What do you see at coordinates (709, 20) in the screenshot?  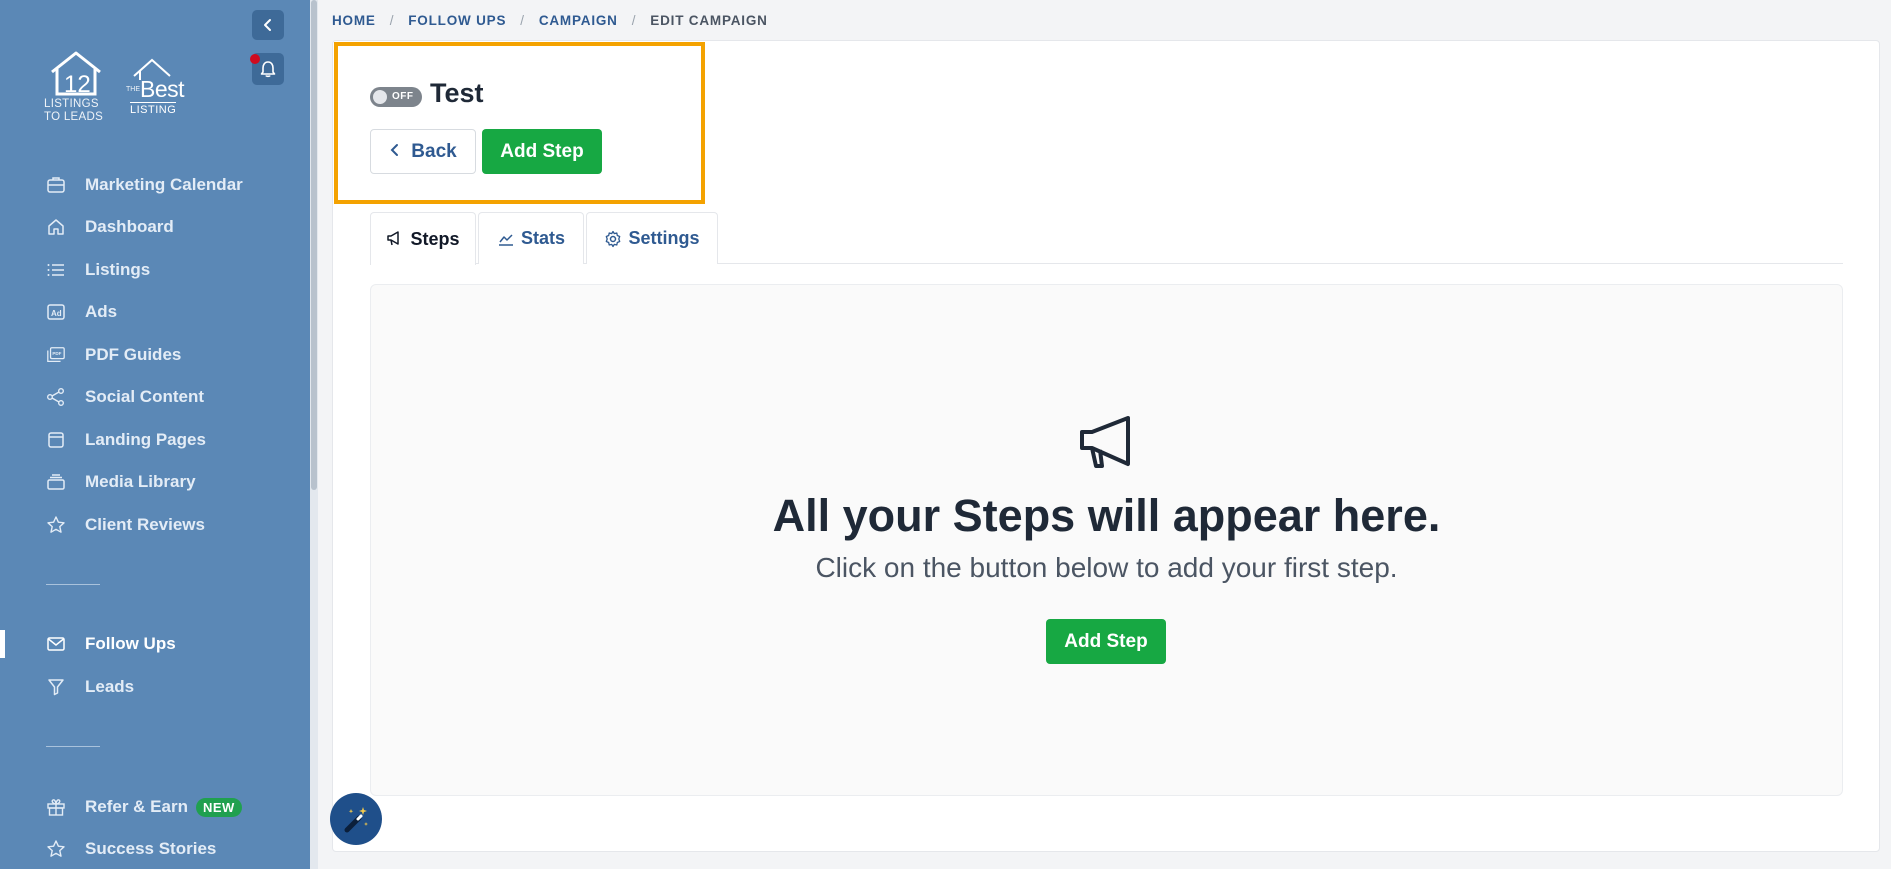 I see `breadcrumb-current: EDIT CAMPAIGN` at bounding box center [709, 20].